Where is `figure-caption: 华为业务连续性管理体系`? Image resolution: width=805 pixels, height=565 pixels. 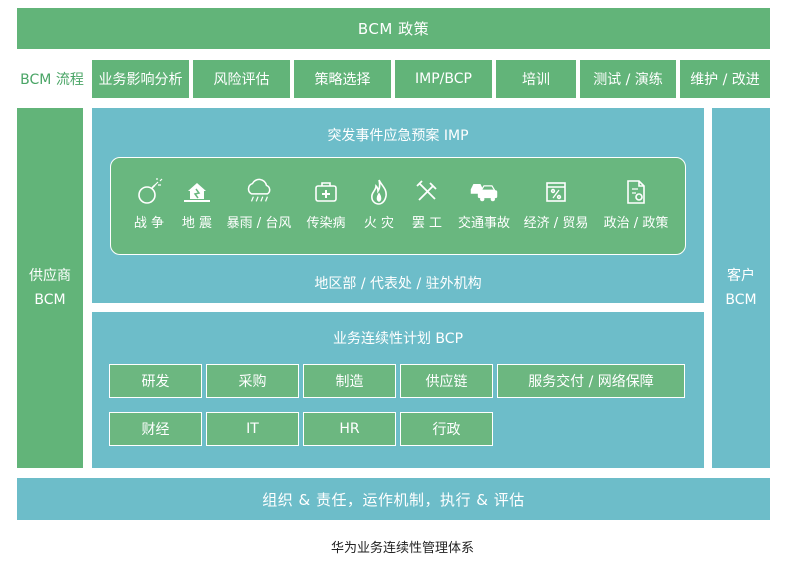 figure-caption: 华为业务连续性管理体系 is located at coordinates (402, 548).